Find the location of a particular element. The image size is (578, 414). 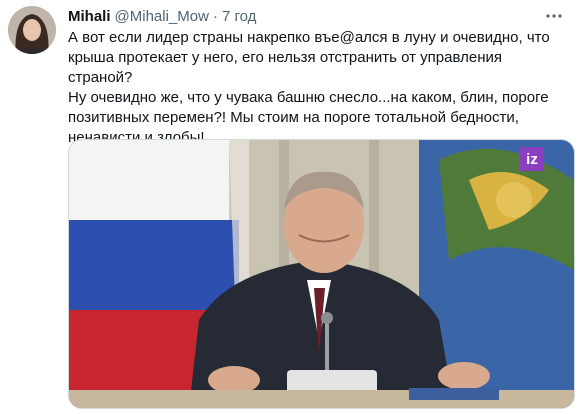

author-handle: @Mihali_Mow is located at coordinates (162, 16).